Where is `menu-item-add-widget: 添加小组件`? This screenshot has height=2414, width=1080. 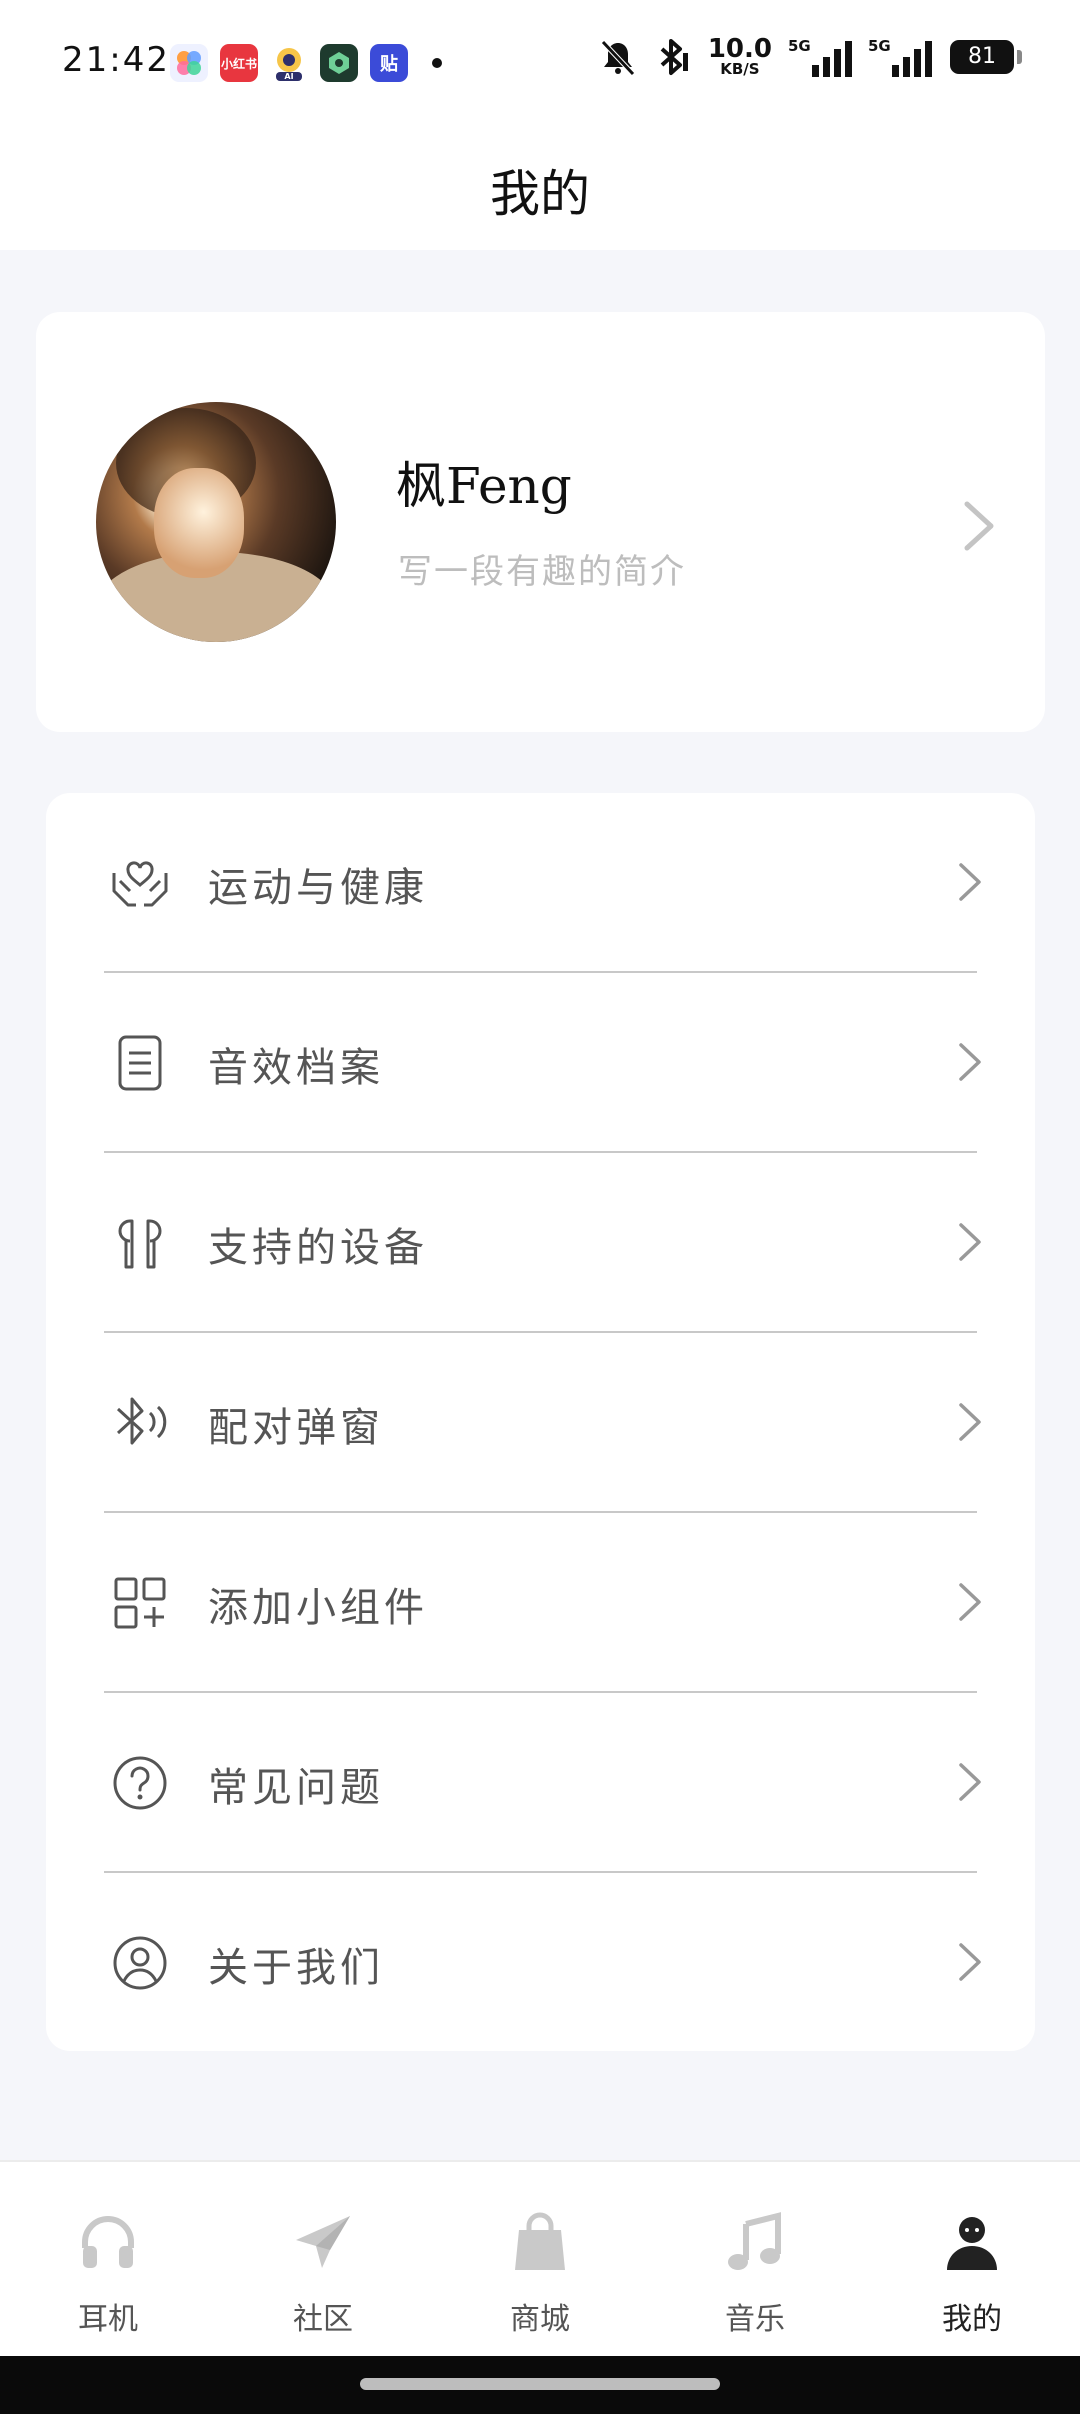 menu-item-add-widget: 添加小组件 is located at coordinates (540, 1603).